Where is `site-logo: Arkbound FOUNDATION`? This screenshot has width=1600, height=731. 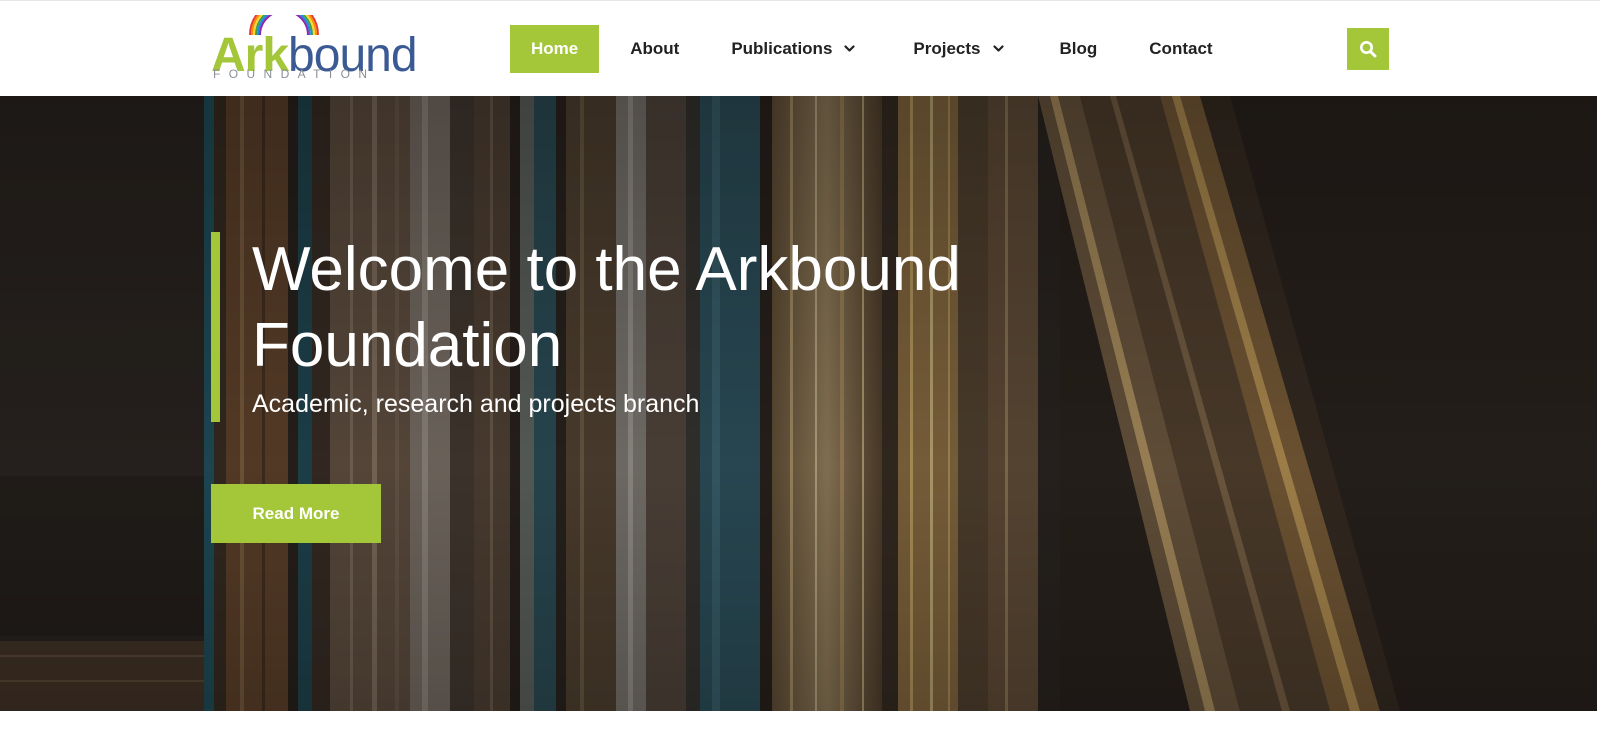
site-logo: Arkbound FOUNDATION is located at coordinates (314, 50).